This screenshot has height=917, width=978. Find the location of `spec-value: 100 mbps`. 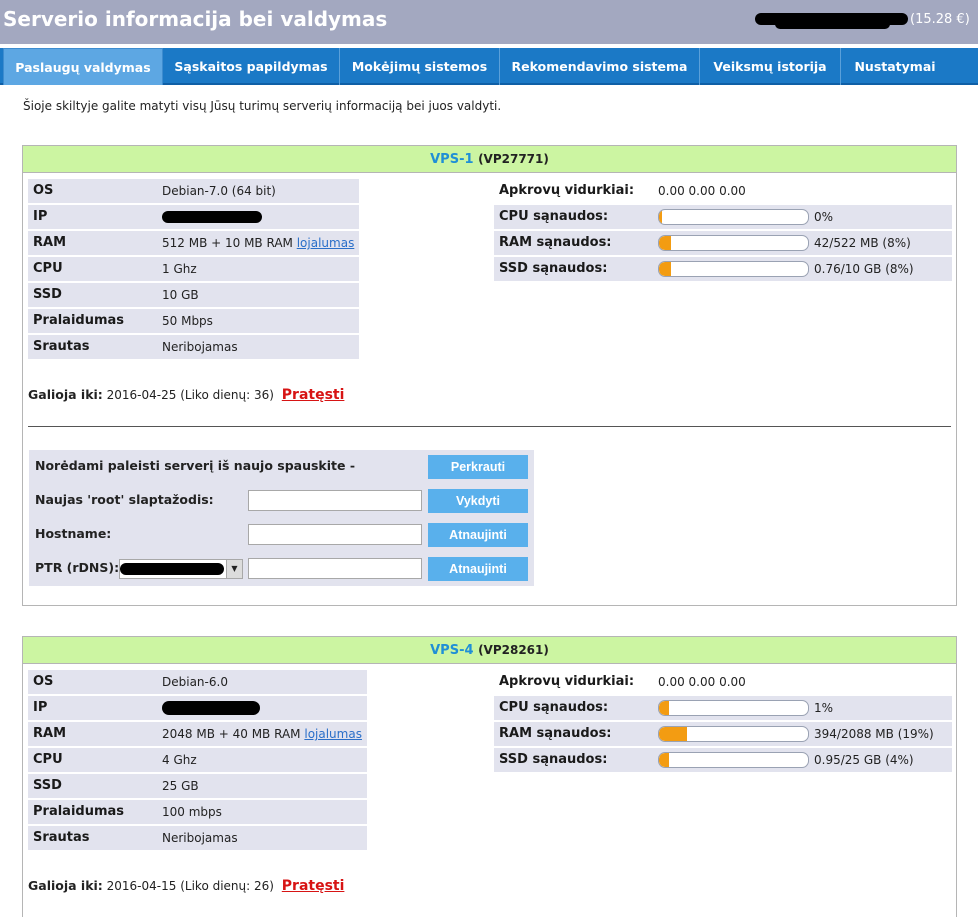

spec-value: 100 mbps is located at coordinates (192, 812).